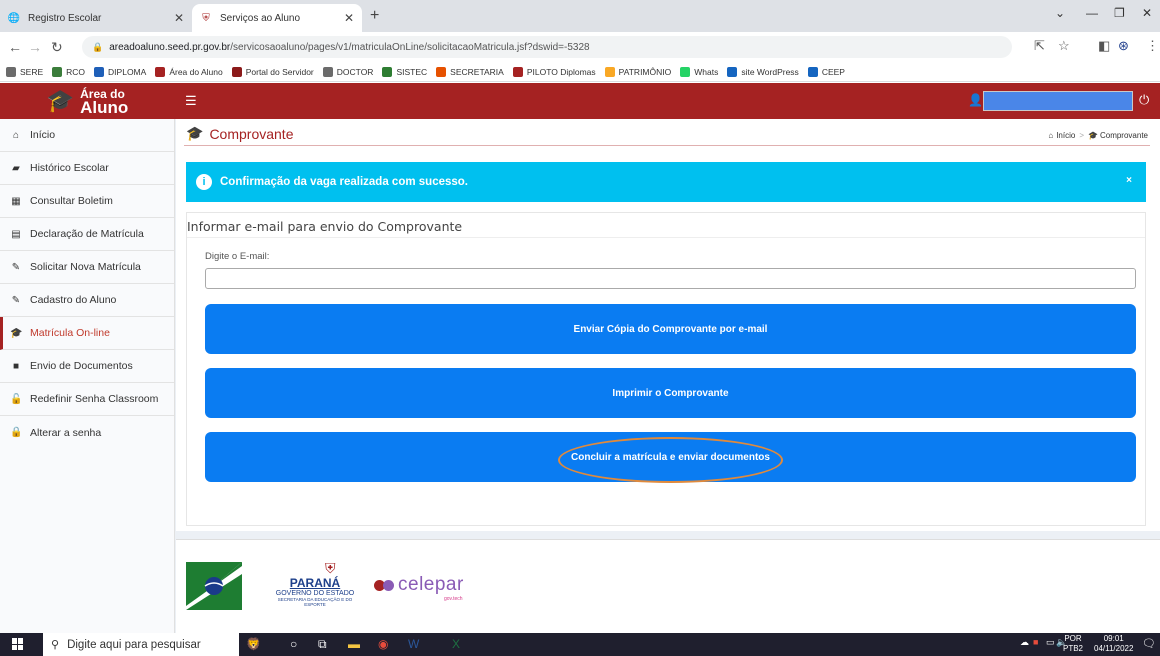  What do you see at coordinates (670, 329) in the screenshot?
I see `send-copy-button: Enviar Cópia do Comprovante por e-mail` at bounding box center [670, 329].